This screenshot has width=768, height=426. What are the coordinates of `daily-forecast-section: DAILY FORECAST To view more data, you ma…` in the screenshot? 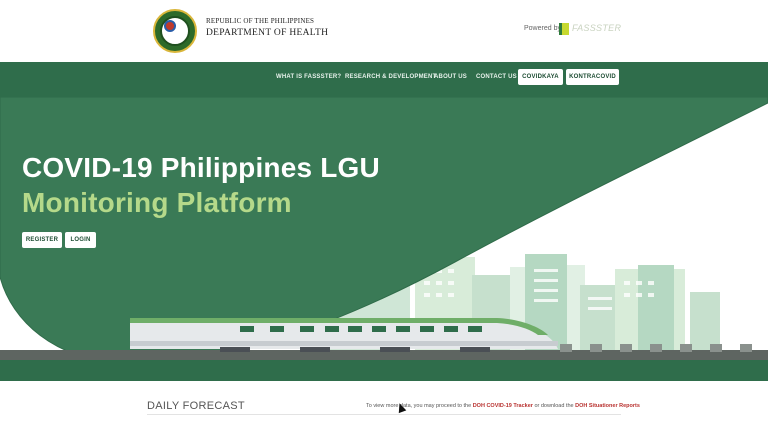 It's located at (384, 403).